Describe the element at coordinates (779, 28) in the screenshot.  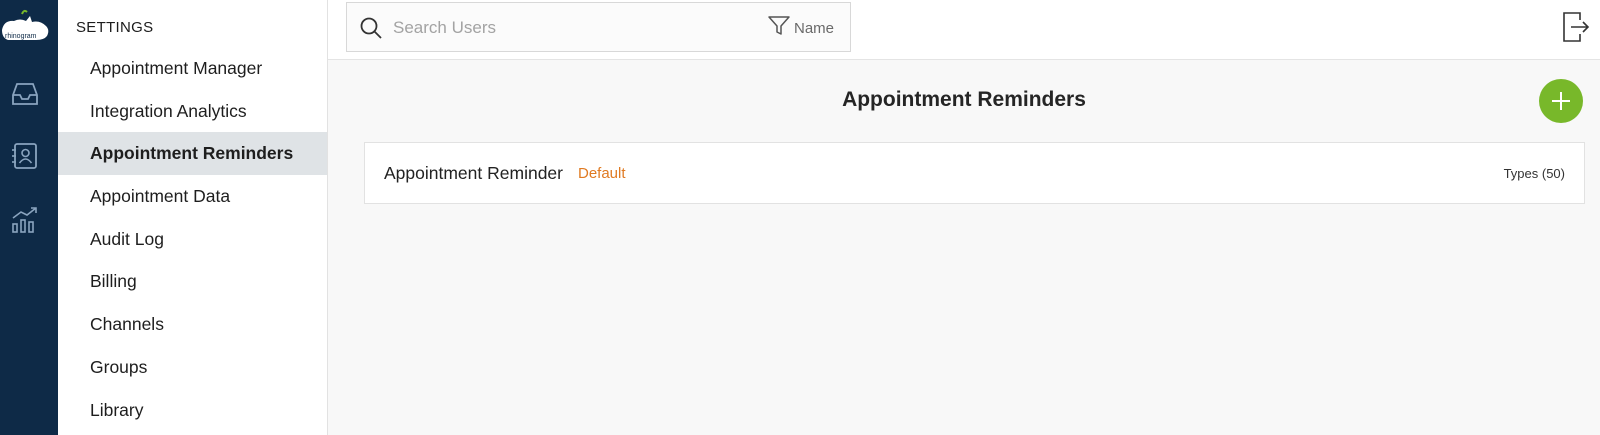
I see `filter-icon` at that location.